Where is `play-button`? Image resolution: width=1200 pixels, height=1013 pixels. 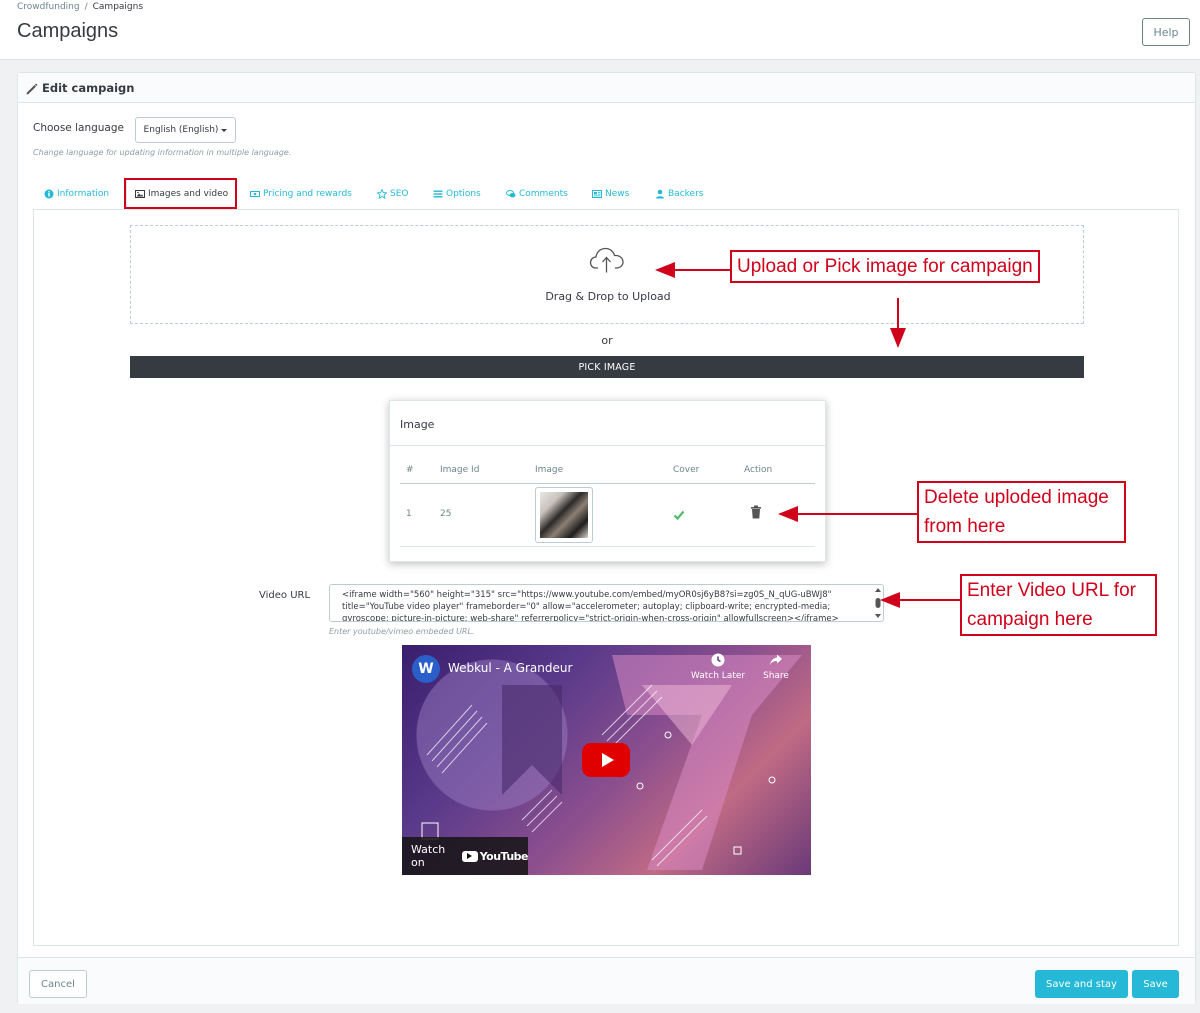
play-button is located at coordinates (606, 760).